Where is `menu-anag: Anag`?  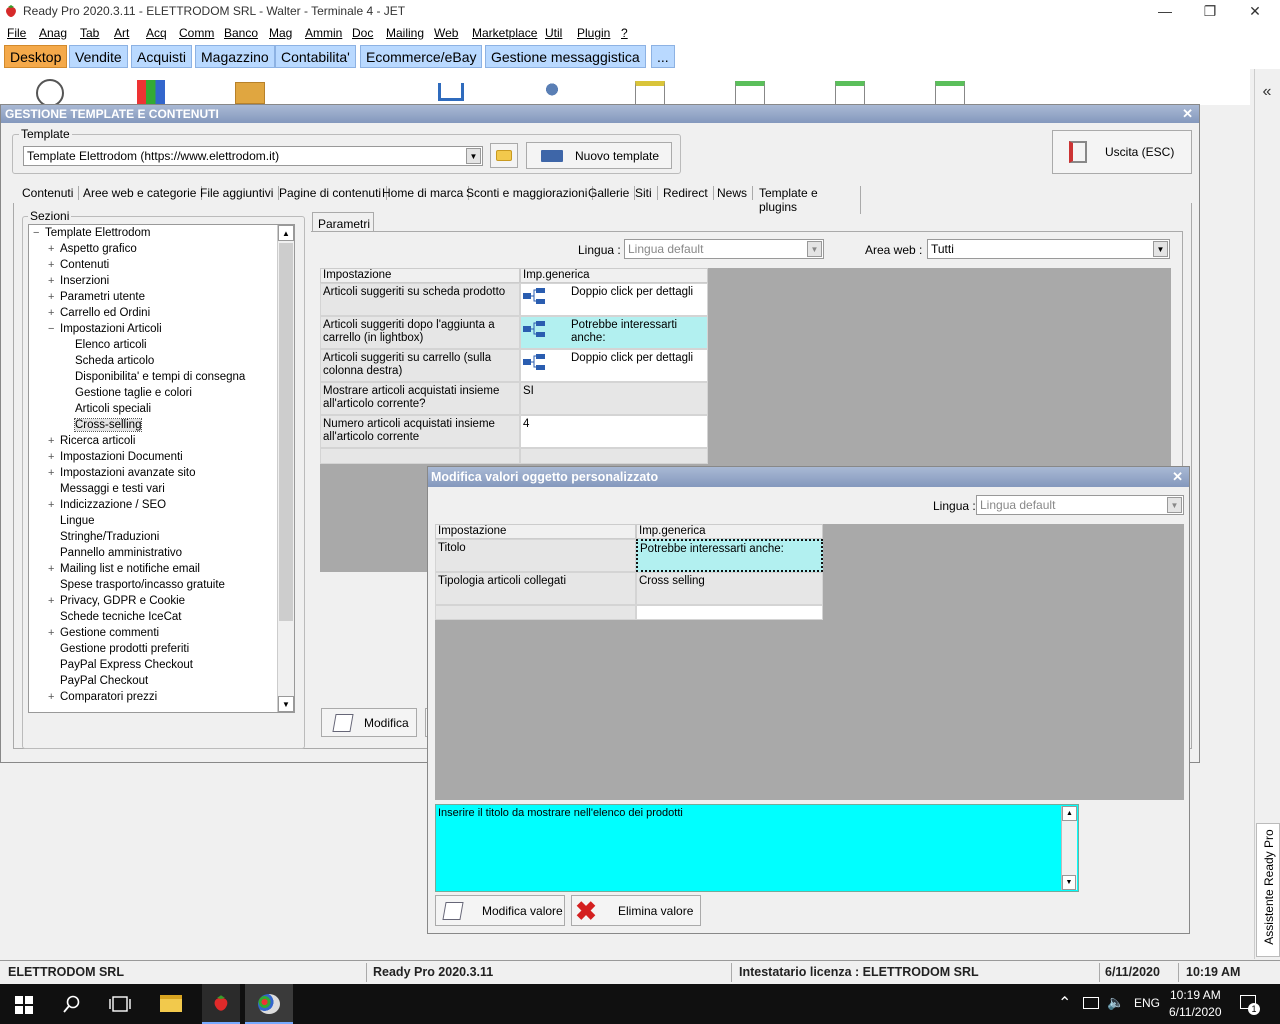
menu-anag: Anag is located at coordinates (53, 33).